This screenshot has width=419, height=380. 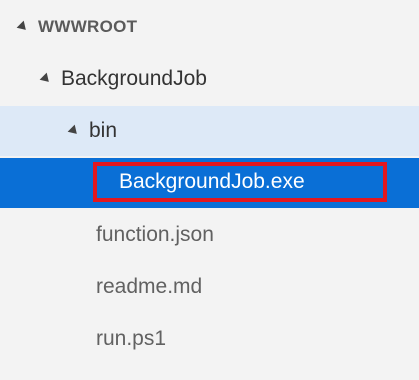 What do you see at coordinates (209, 339) in the screenshot?
I see `tree-item-file-run-ps1: run.ps1` at bounding box center [209, 339].